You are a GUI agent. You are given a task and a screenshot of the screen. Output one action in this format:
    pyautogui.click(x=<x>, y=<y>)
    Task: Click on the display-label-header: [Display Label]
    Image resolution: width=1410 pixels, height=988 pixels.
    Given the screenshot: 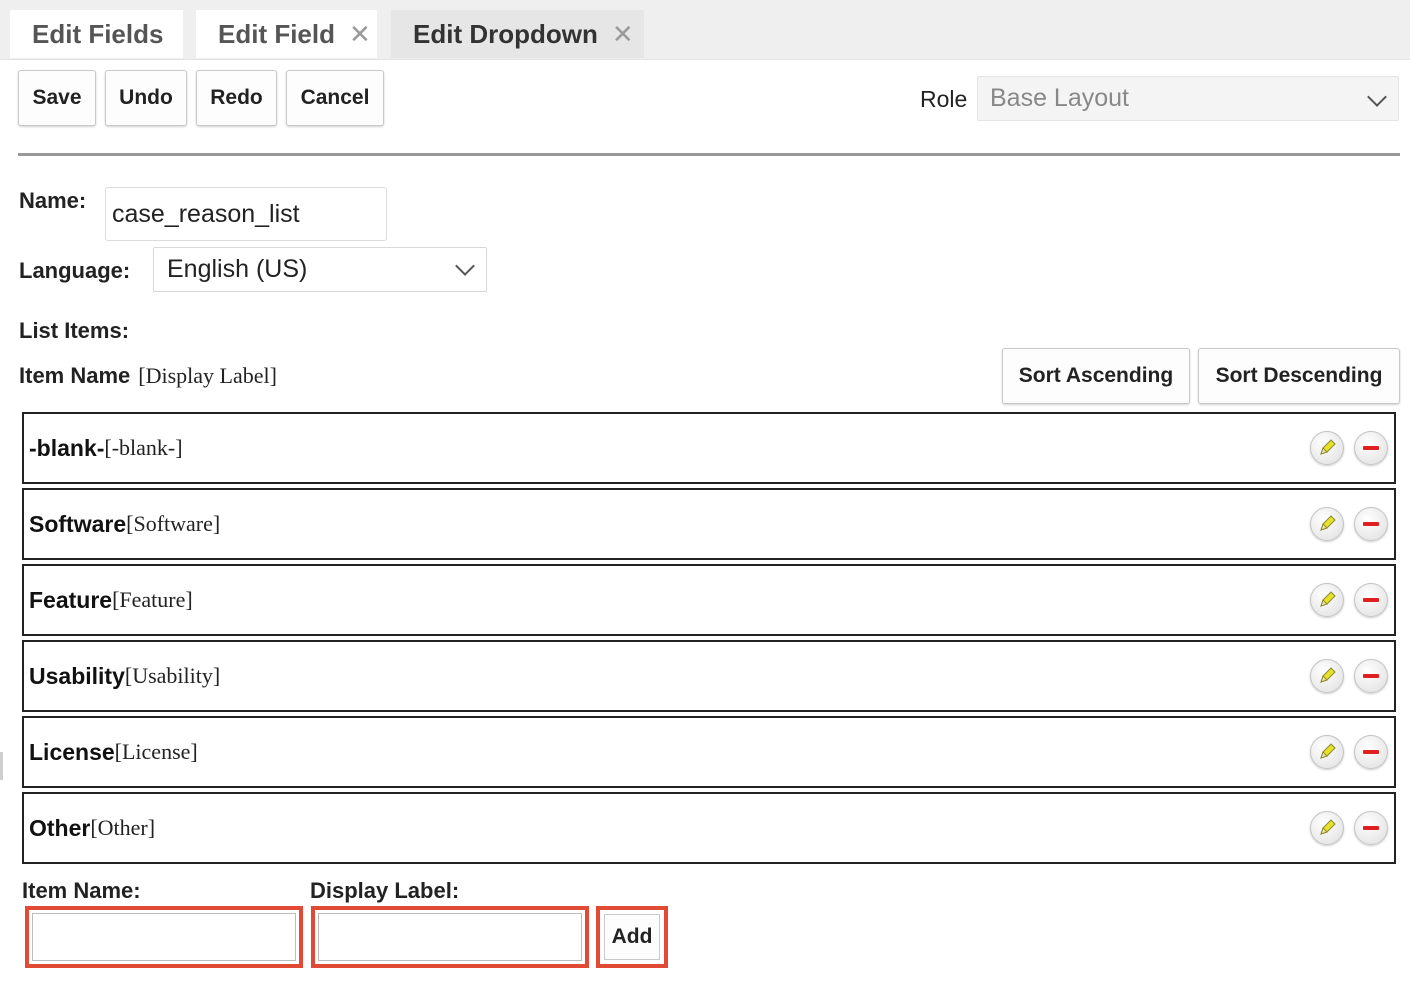 What is the action you would take?
    pyautogui.click(x=207, y=375)
    